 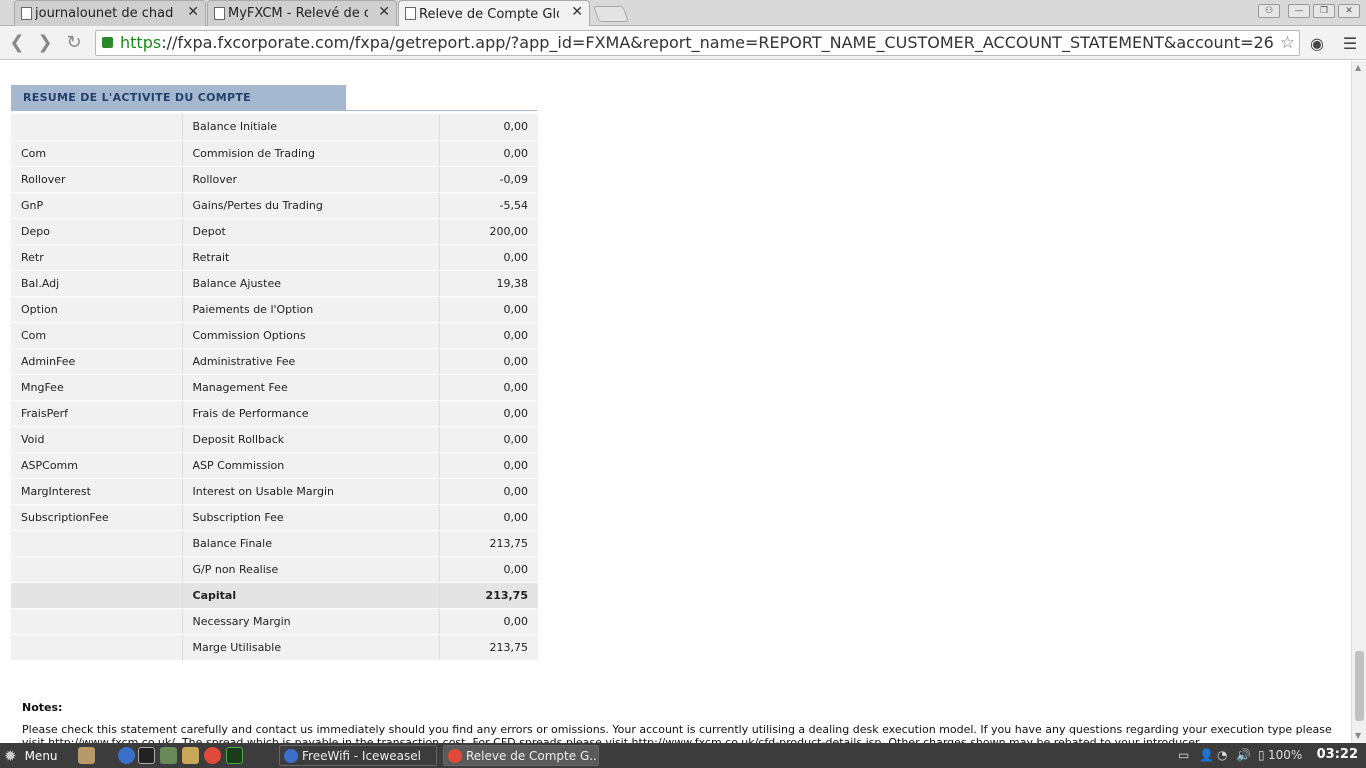 I want to click on tab-myfxcm: MyFXCM - Relevé de co ✕, so click(x=302, y=13).